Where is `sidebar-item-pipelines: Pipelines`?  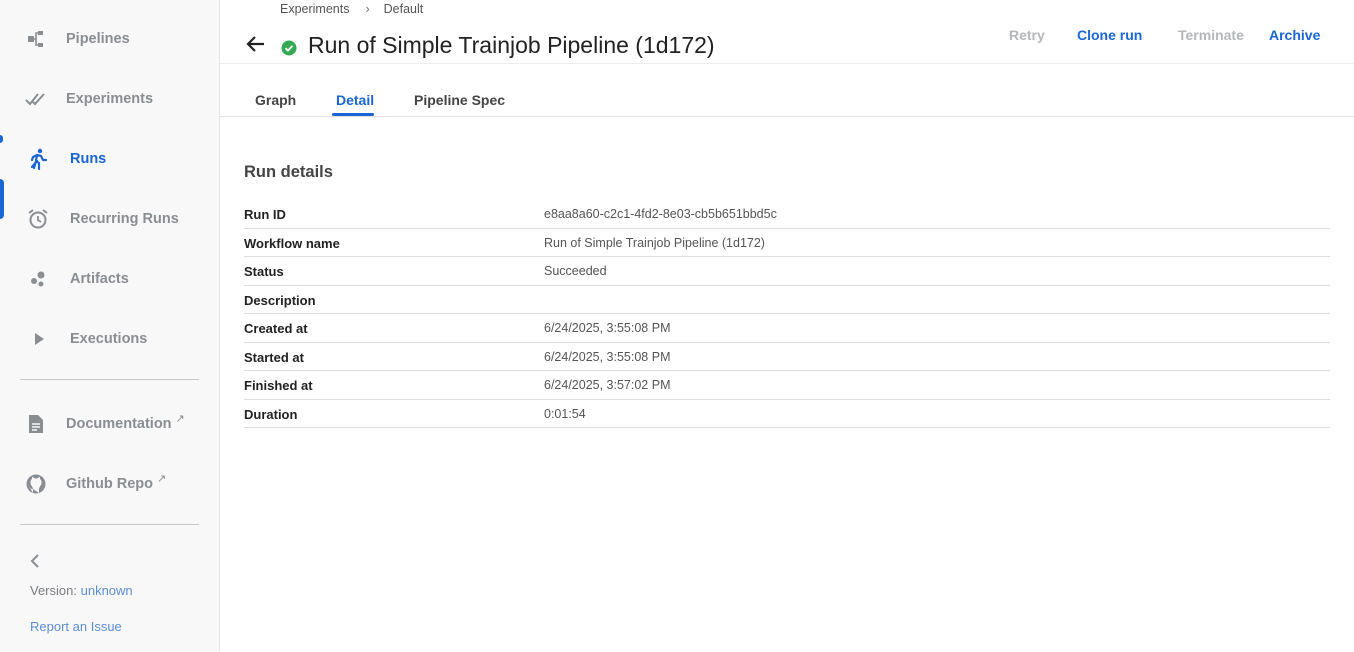 sidebar-item-pipelines: Pipelines is located at coordinates (110, 39).